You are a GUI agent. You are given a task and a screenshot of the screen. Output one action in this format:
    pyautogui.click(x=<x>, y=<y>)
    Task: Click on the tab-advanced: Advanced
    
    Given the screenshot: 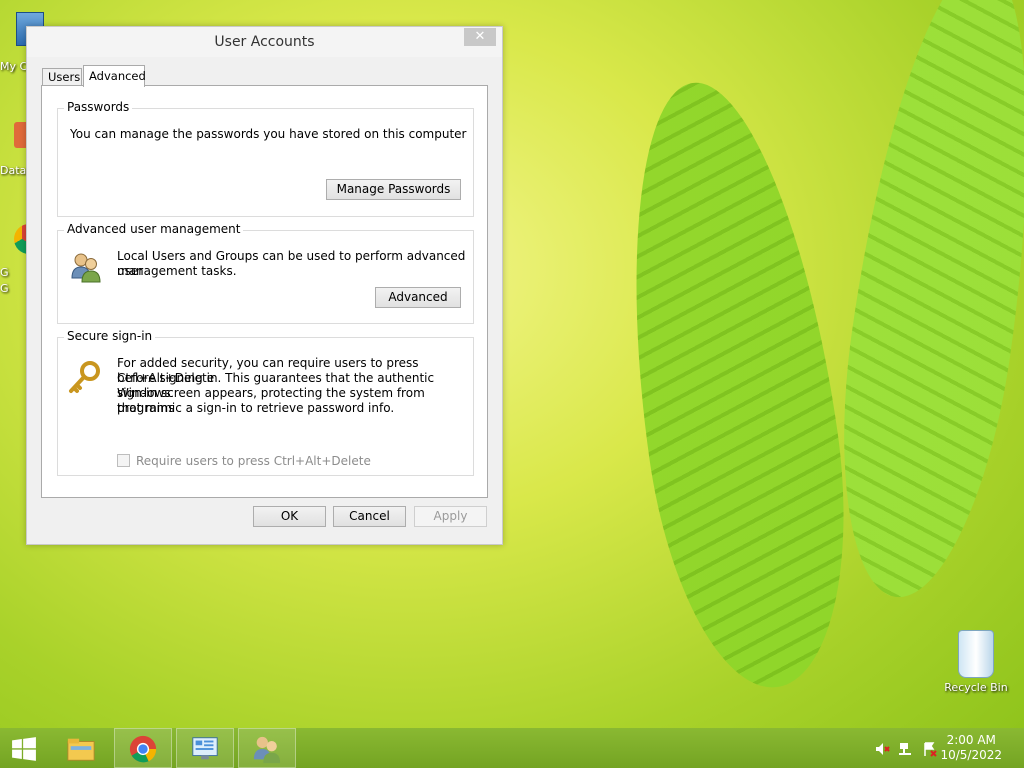 What is the action you would take?
    pyautogui.click(x=114, y=76)
    